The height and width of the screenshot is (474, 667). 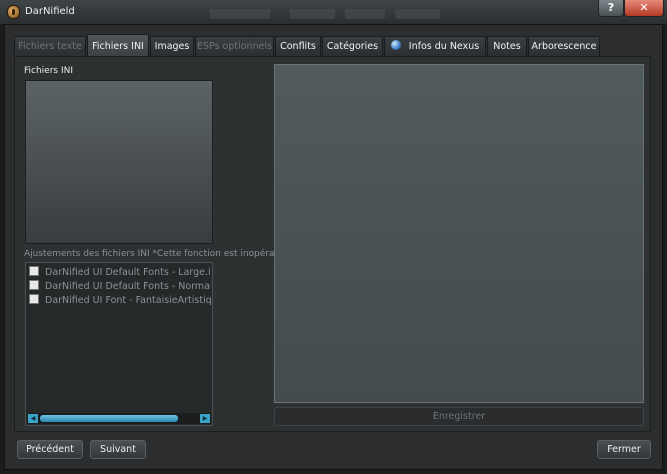 What do you see at coordinates (128, 286) in the screenshot?
I see `list-item-label: DarNified UI Default Fonts - Normal.ini` at bounding box center [128, 286].